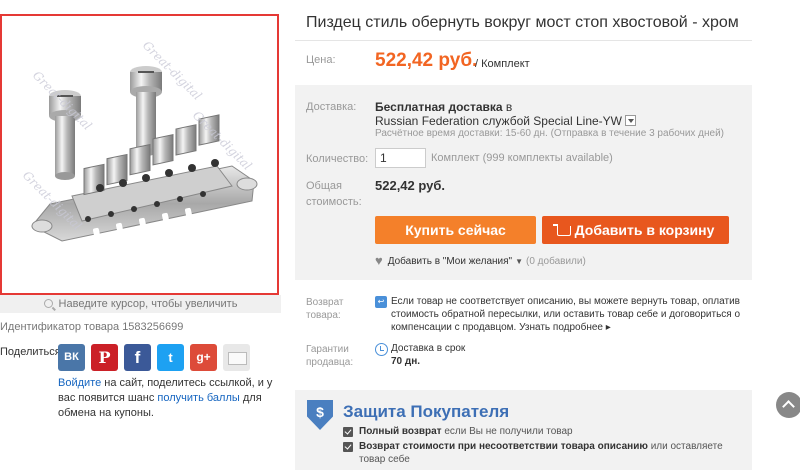 The height and width of the screenshot is (470, 800). I want to click on free-shipping-text: Бесплатная доставка, so click(439, 107).